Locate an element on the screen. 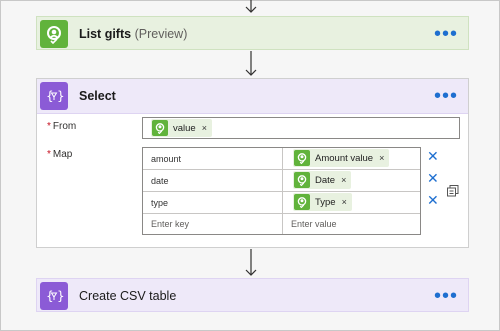 The width and height of the screenshot is (500, 331). date-token: Date × is located at coordinates (322, 180).